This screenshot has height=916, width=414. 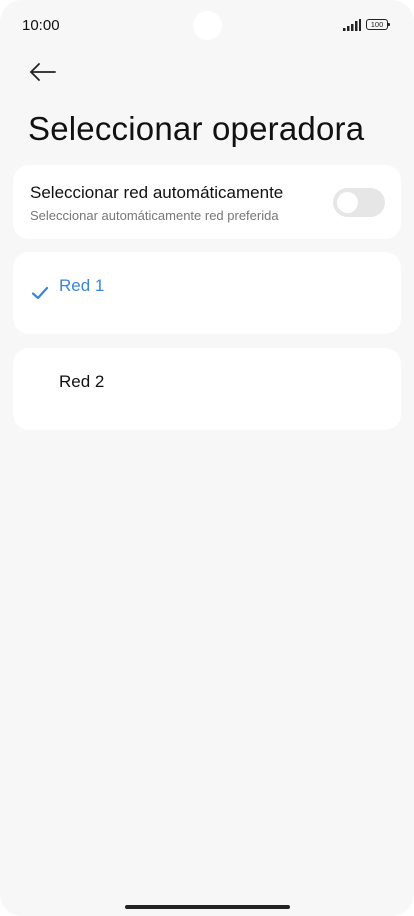 What do you see at coordinates (207, 293) in the screenshot?
I see `network-item-red-1: Red 1` at bounding box center [207, 293].